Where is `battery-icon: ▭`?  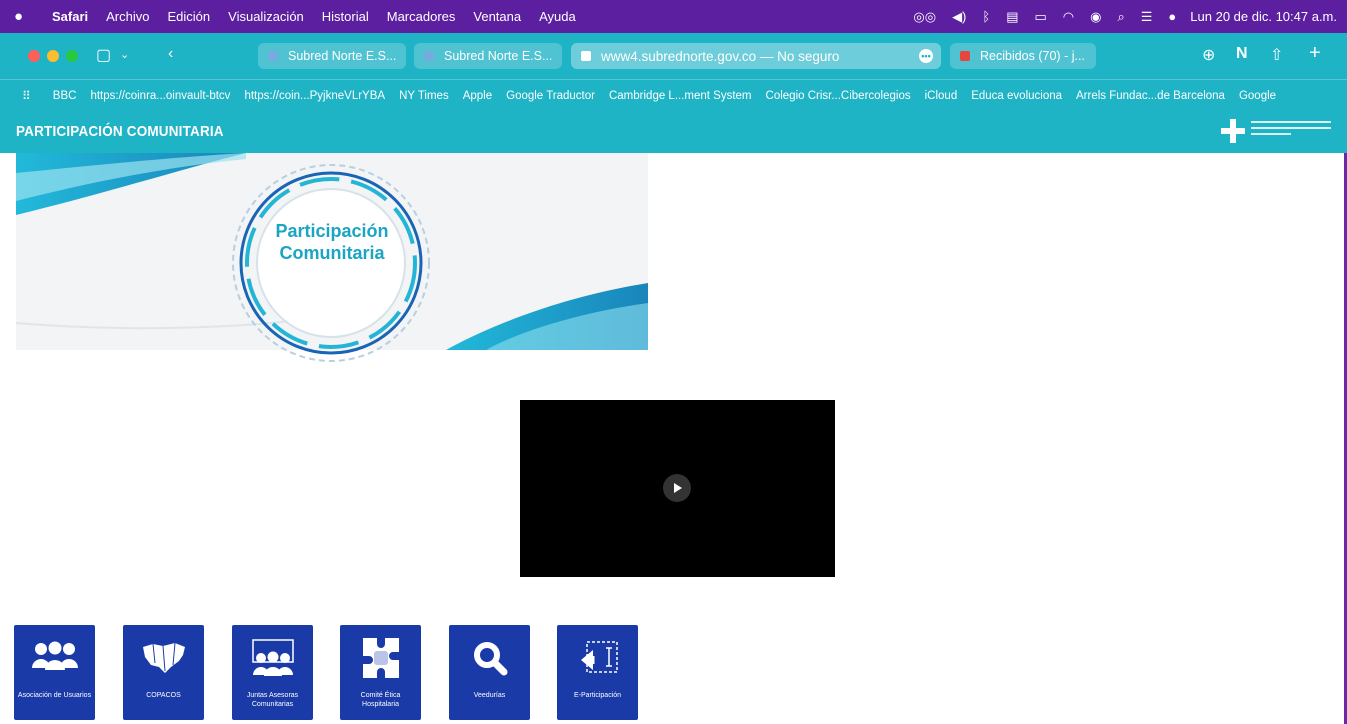
battery-icon: ▭ is located at coordinates (1041, 17).